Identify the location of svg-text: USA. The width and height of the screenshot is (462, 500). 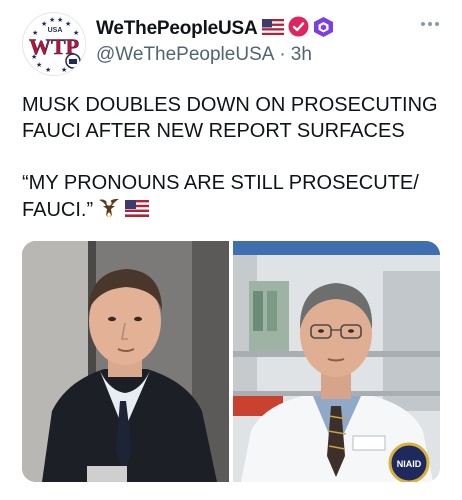
(55, 30).